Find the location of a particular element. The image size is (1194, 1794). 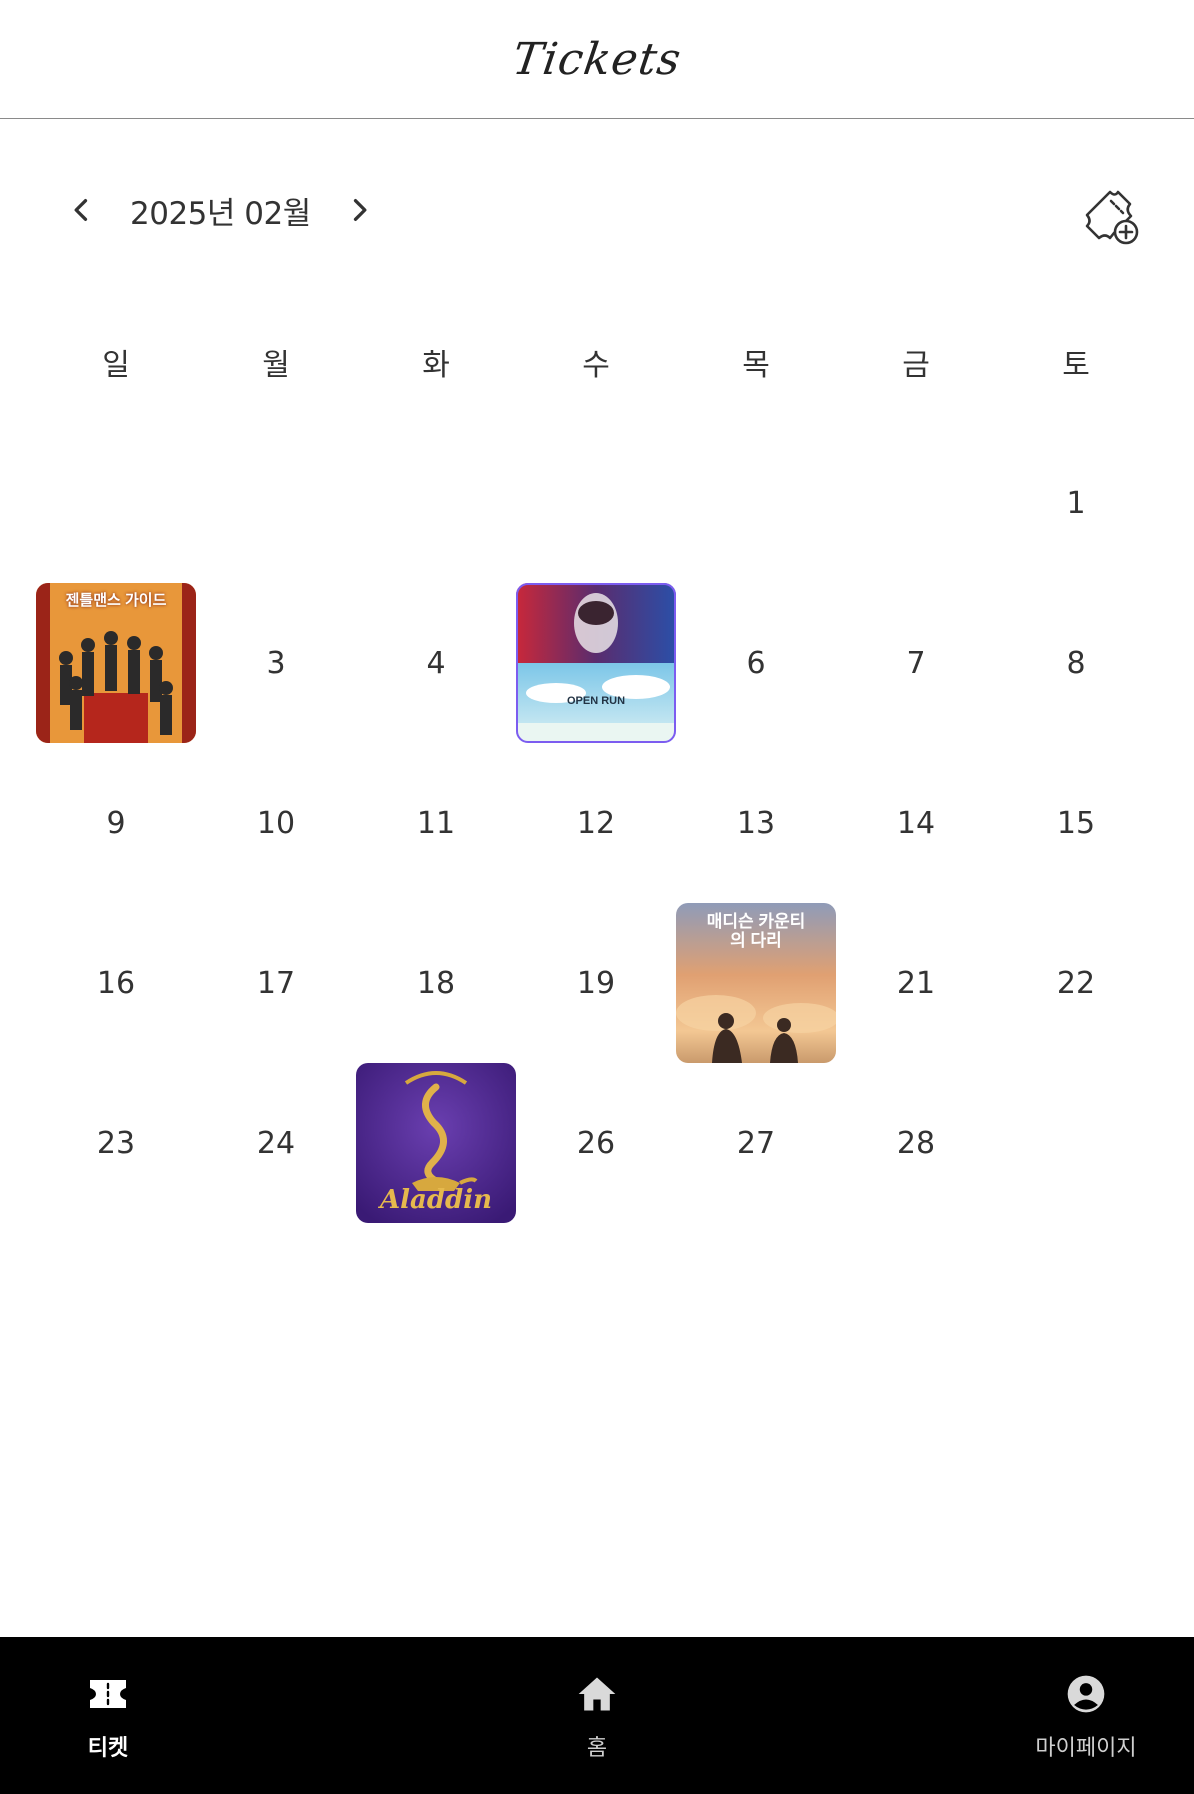

ticket-poster-aladdin: Aladdin is located at coordinates (436, 1143).